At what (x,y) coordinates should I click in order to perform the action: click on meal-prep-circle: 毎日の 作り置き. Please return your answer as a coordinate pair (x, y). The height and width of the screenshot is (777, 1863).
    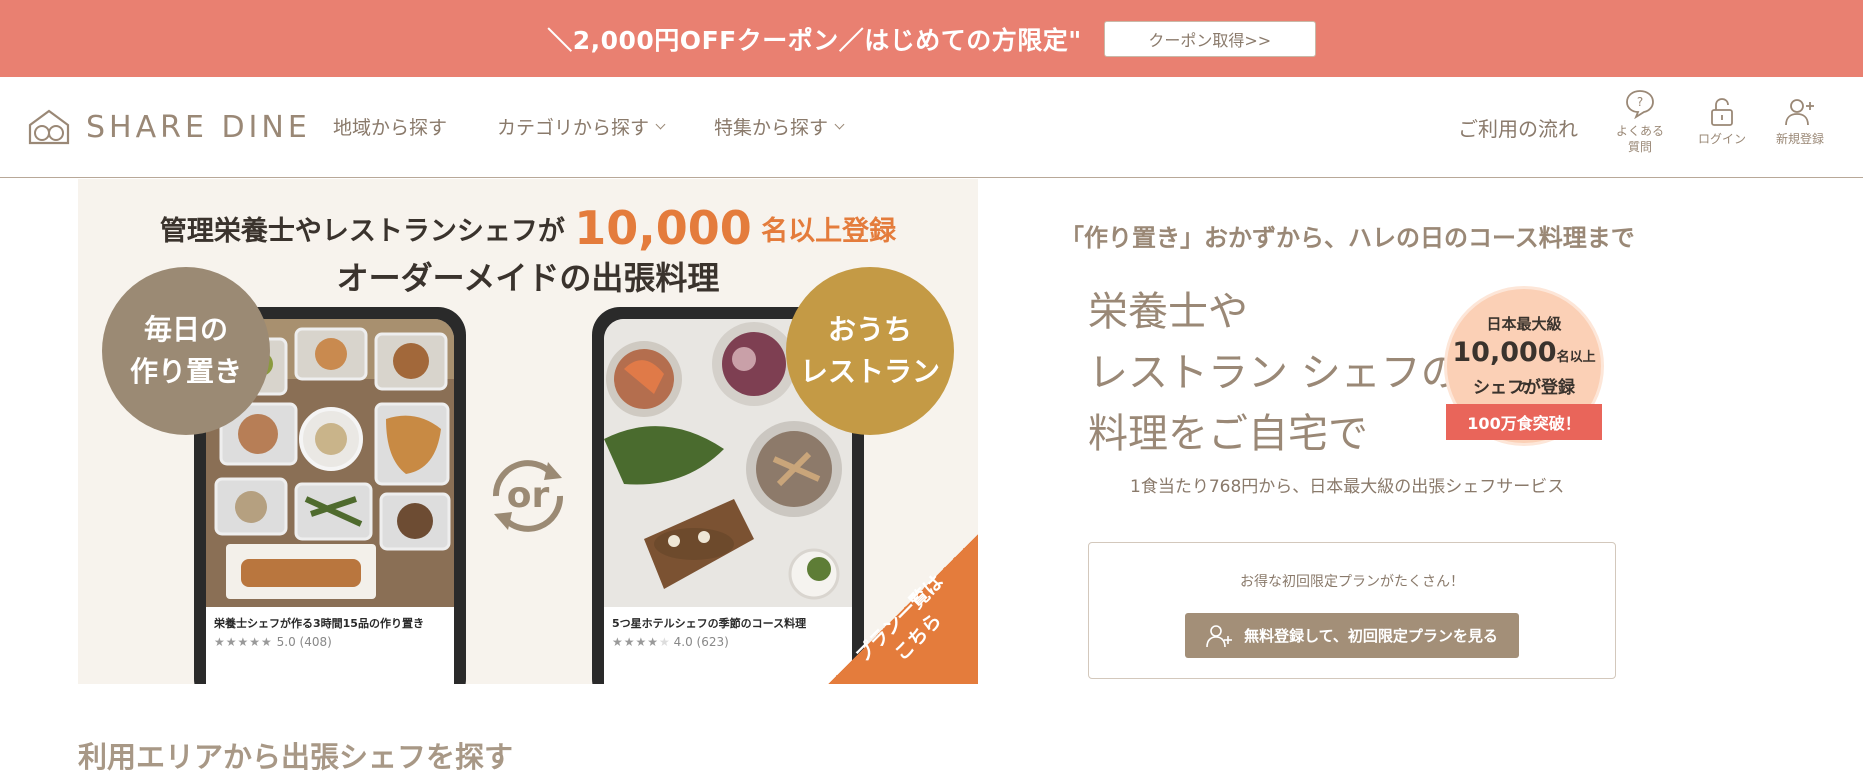
    Looking at the image, I should click on (186, 351).